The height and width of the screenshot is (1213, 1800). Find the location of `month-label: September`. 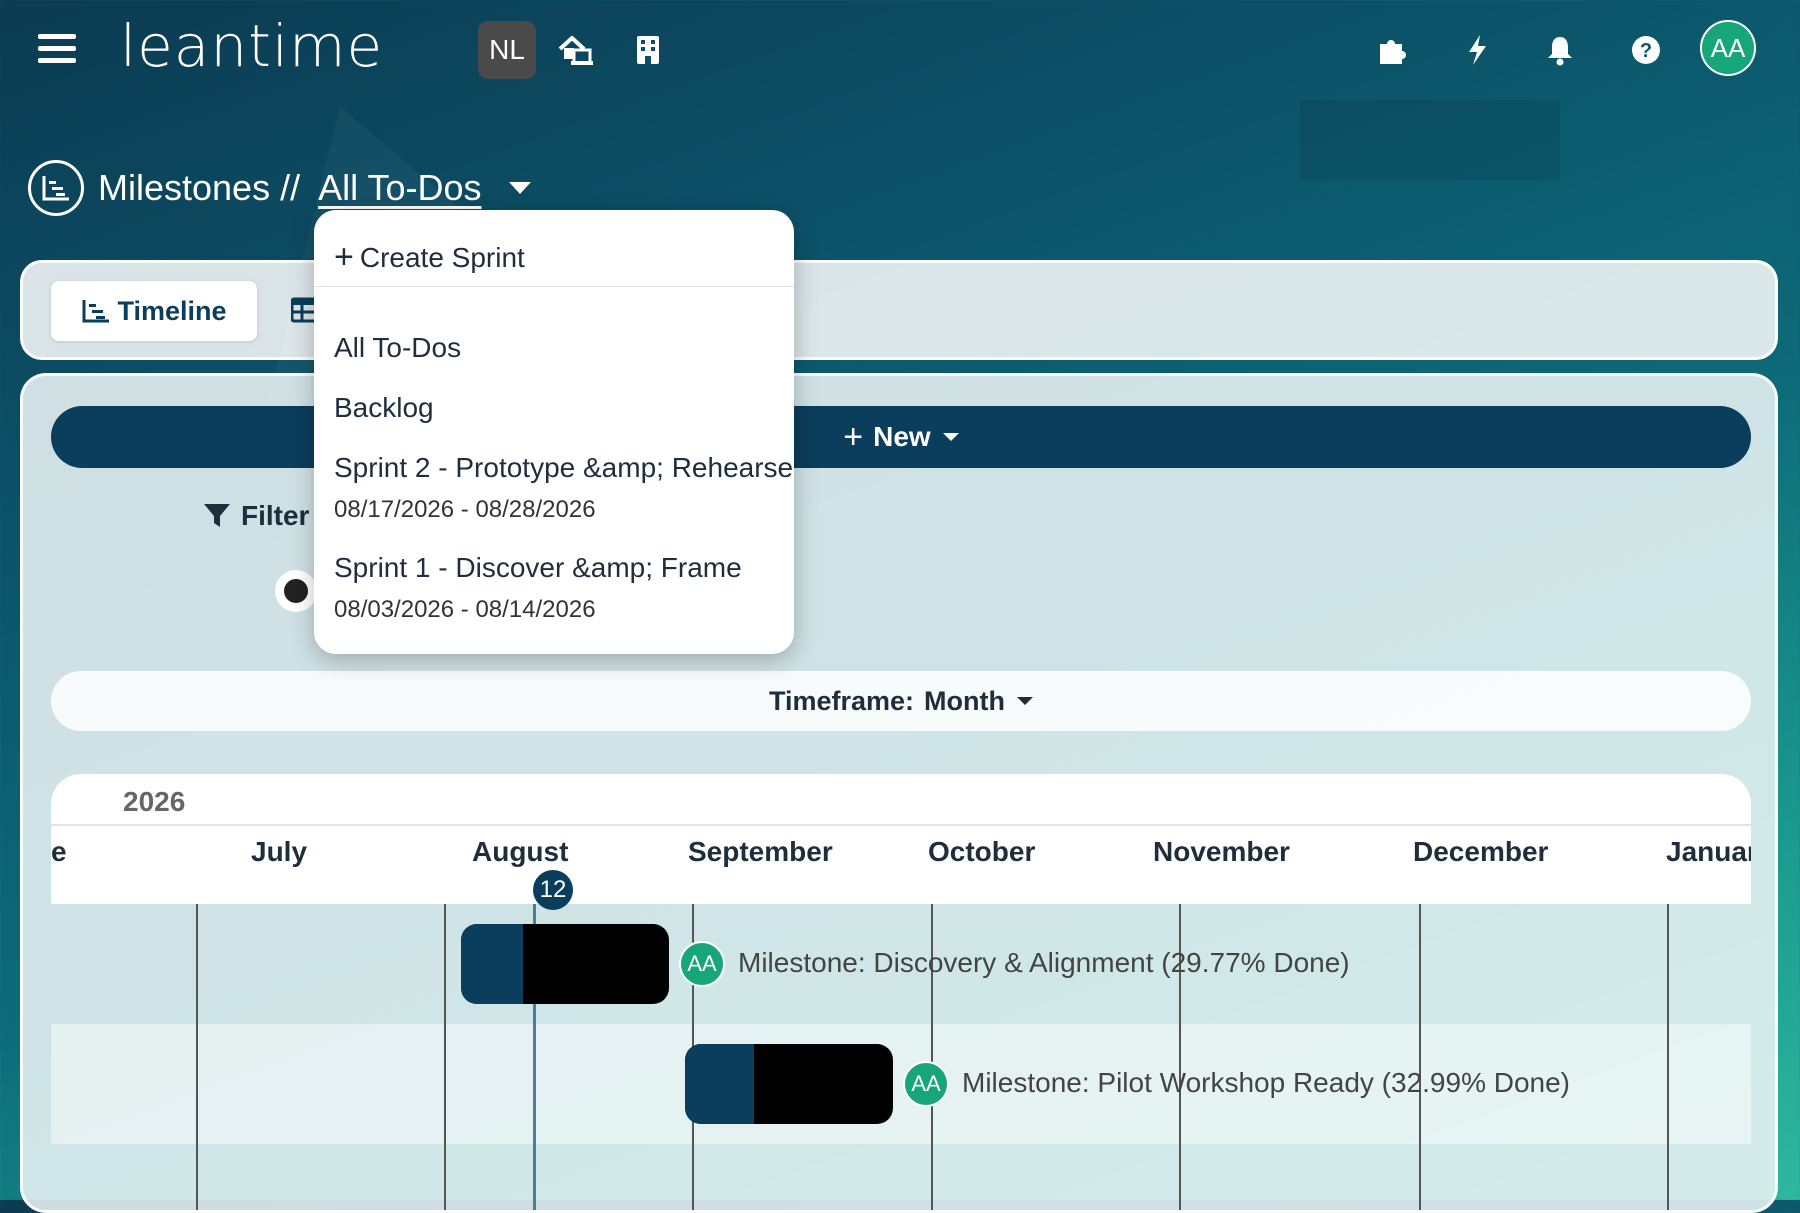

month-label: September is located at coordinates (760, 851).